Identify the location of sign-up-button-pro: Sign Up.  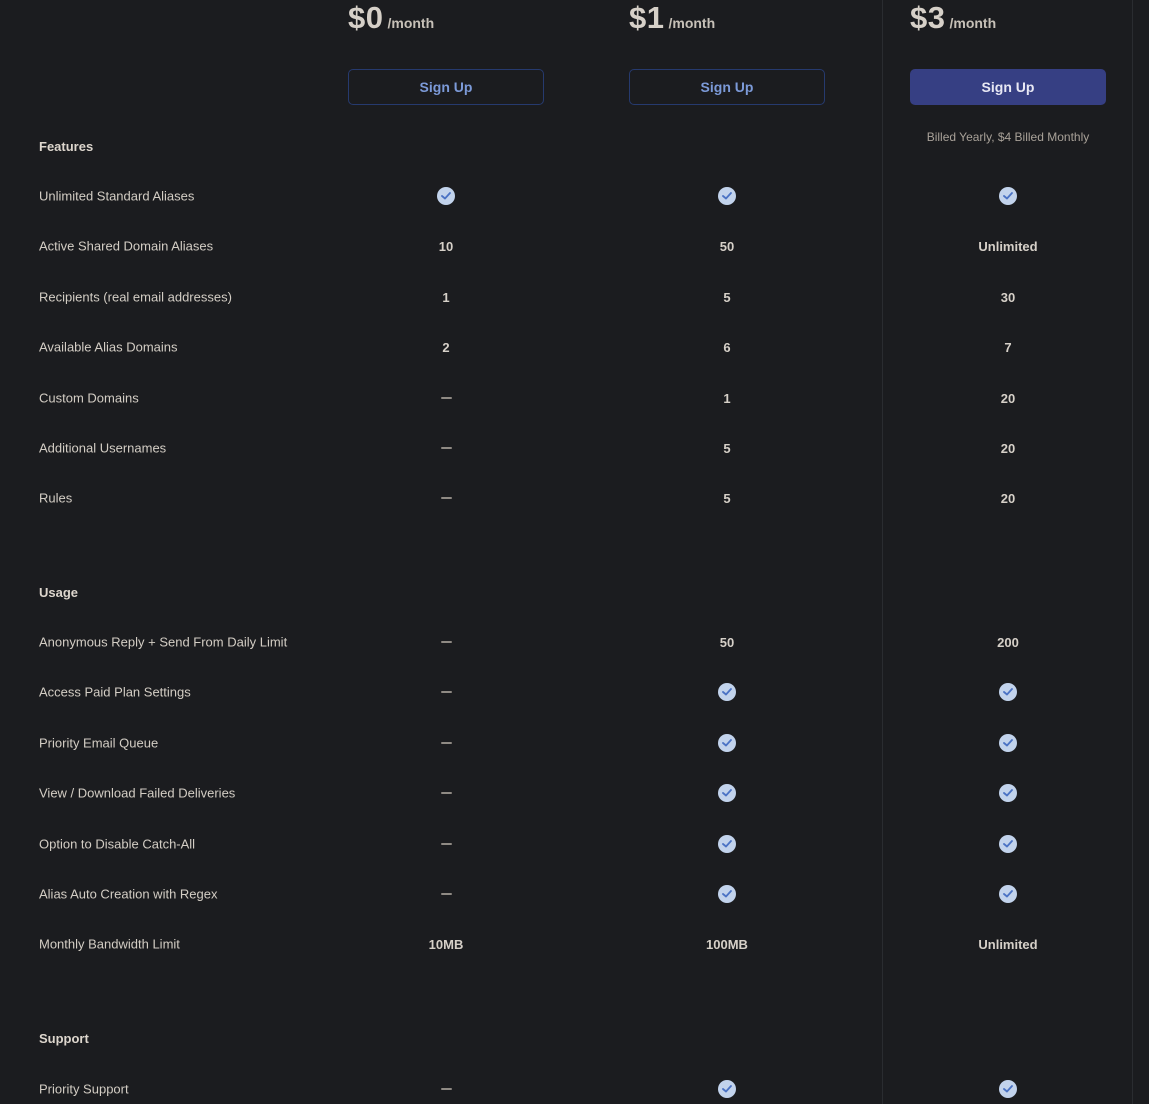
(1008, 87).